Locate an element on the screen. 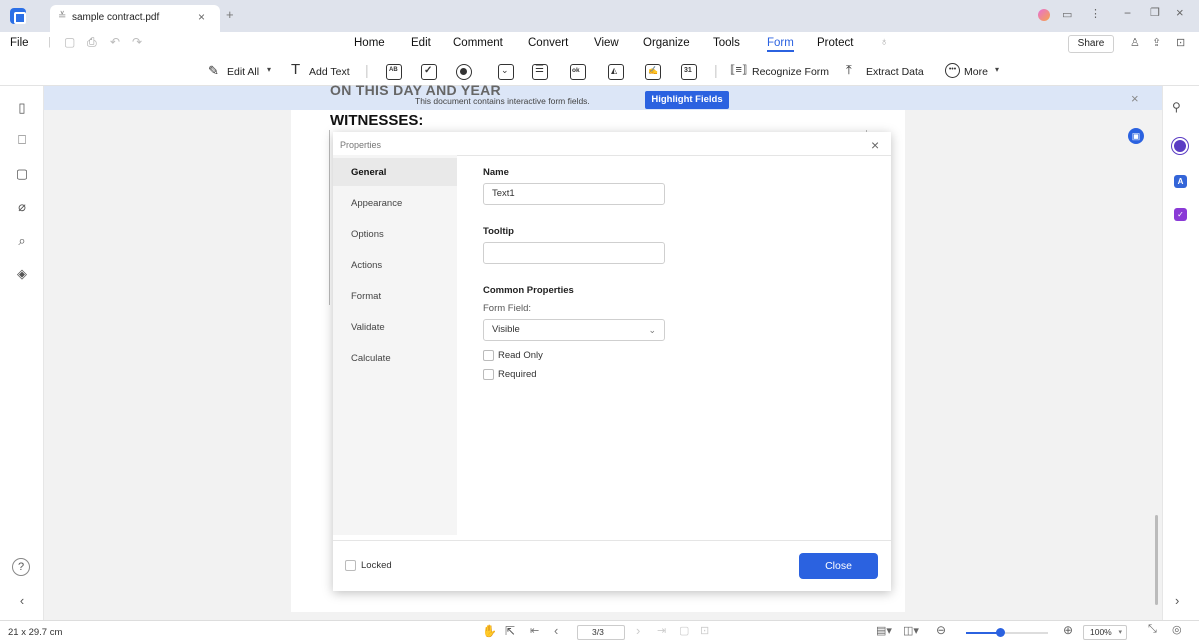 The height and width of the screenshot is (644, 1199). menu-home: Home is located at coordinates (369, 43).